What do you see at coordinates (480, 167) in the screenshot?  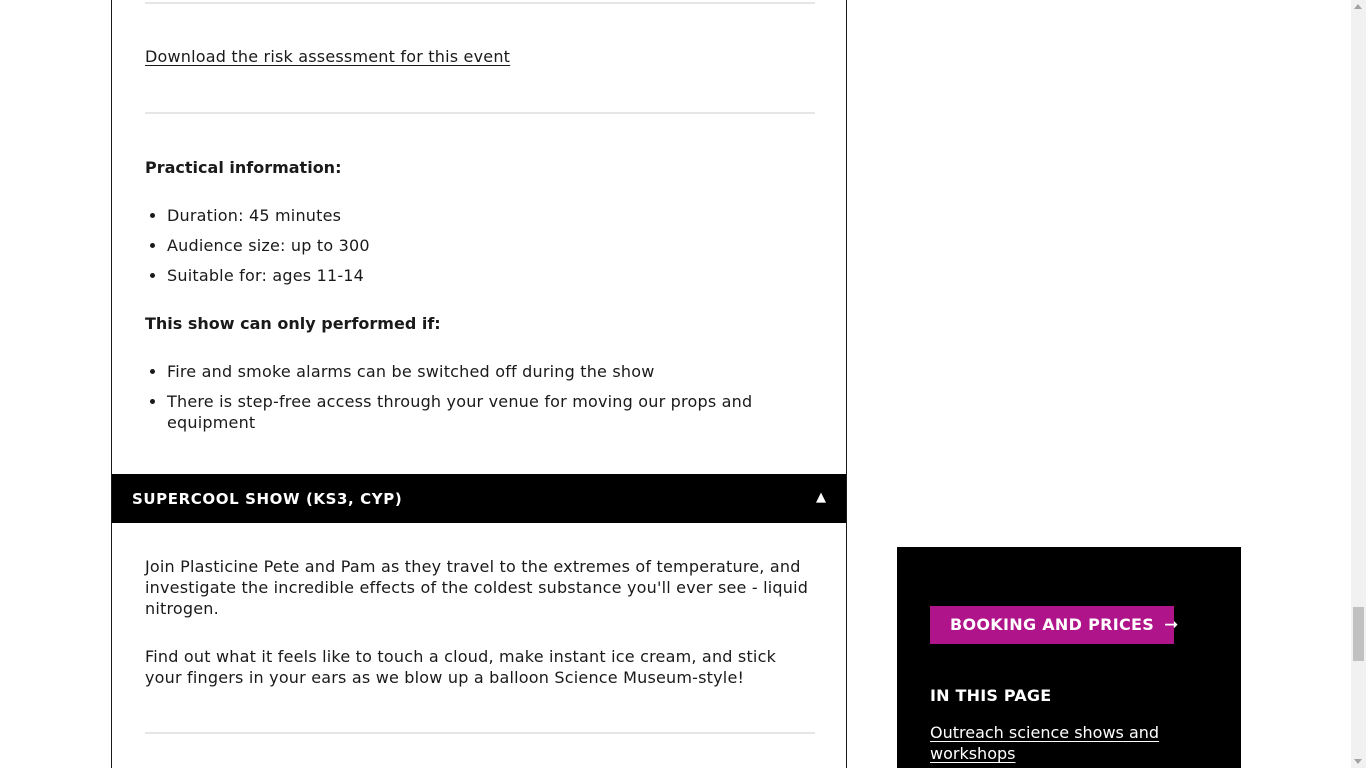 I see `practical-info-section: Practical information:` at bounding box center [480, 167].